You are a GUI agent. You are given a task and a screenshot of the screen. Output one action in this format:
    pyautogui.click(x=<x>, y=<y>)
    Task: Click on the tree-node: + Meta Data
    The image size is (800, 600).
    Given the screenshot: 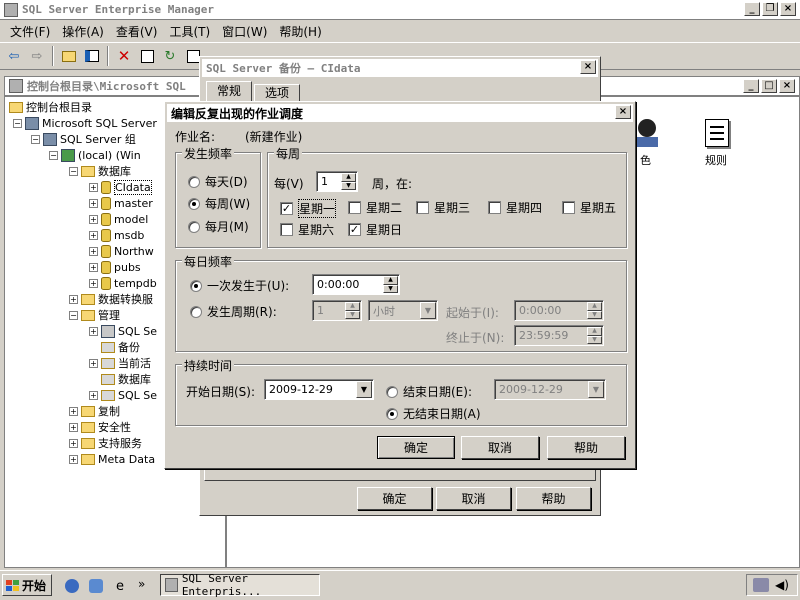 What is the action you would take?
    pyautogui.click(x=112, y=459)
    